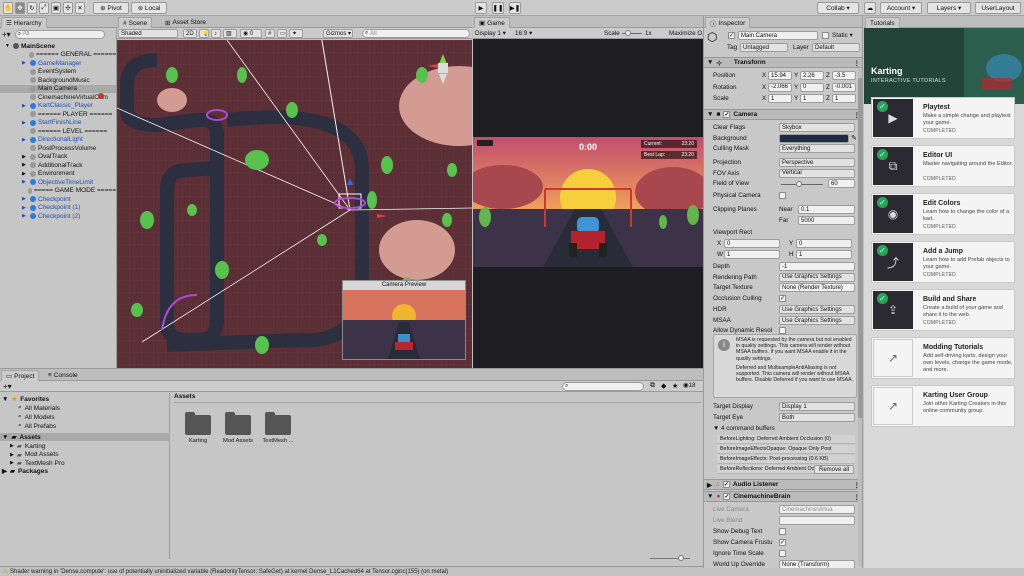 The width and height of the screenshot is (1024, 576). Describe the element at coordinates (836, 47) in the screenshot. I see `layer-dropdown: Default` at that location.